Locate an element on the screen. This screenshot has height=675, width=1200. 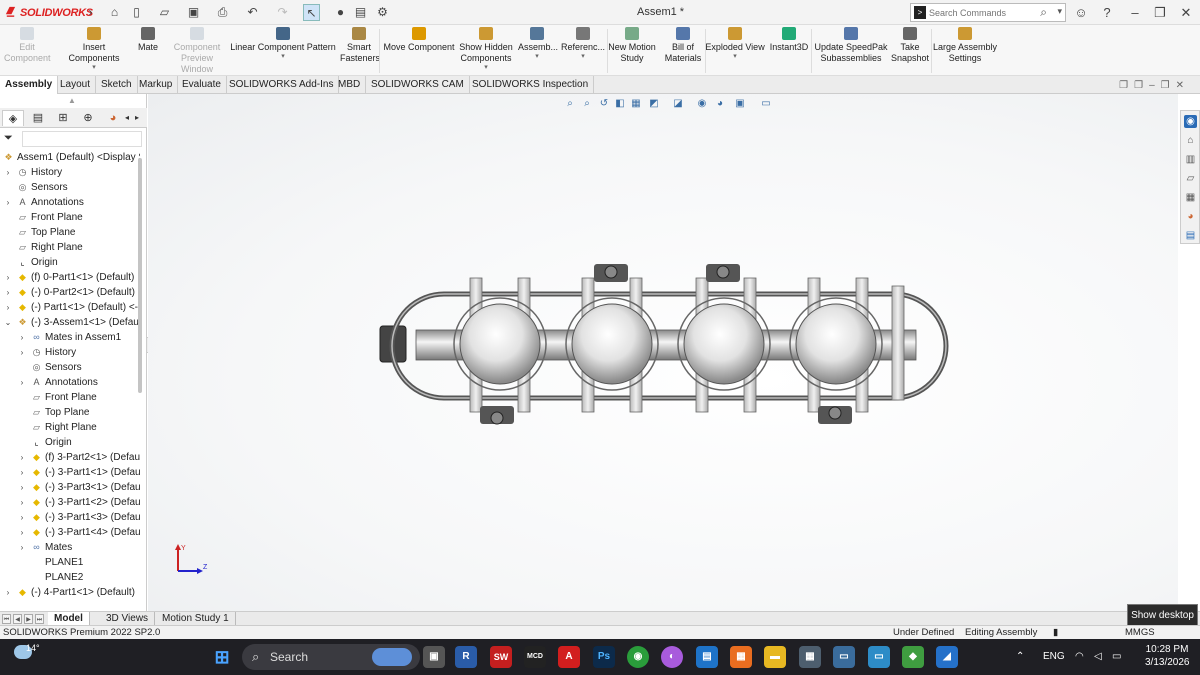
battery-icon: ▭ is located at coordinates (1116, 656).